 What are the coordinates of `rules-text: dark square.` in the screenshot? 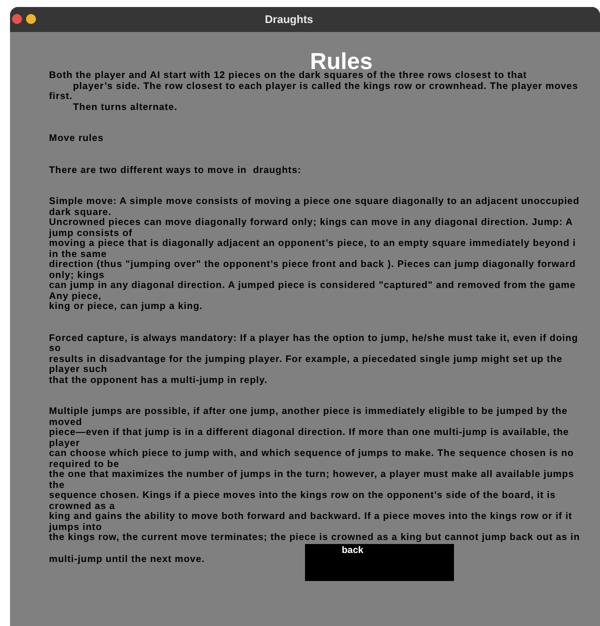 It's located at (80, 213).